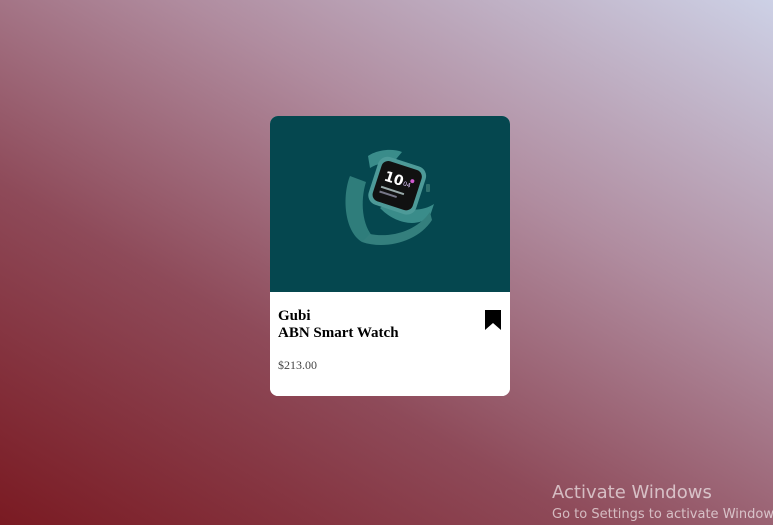 Image resolution: width=773 pixels, height=525 pixels. I want to click on activation-title: Activate Windows, so click(632, 493).